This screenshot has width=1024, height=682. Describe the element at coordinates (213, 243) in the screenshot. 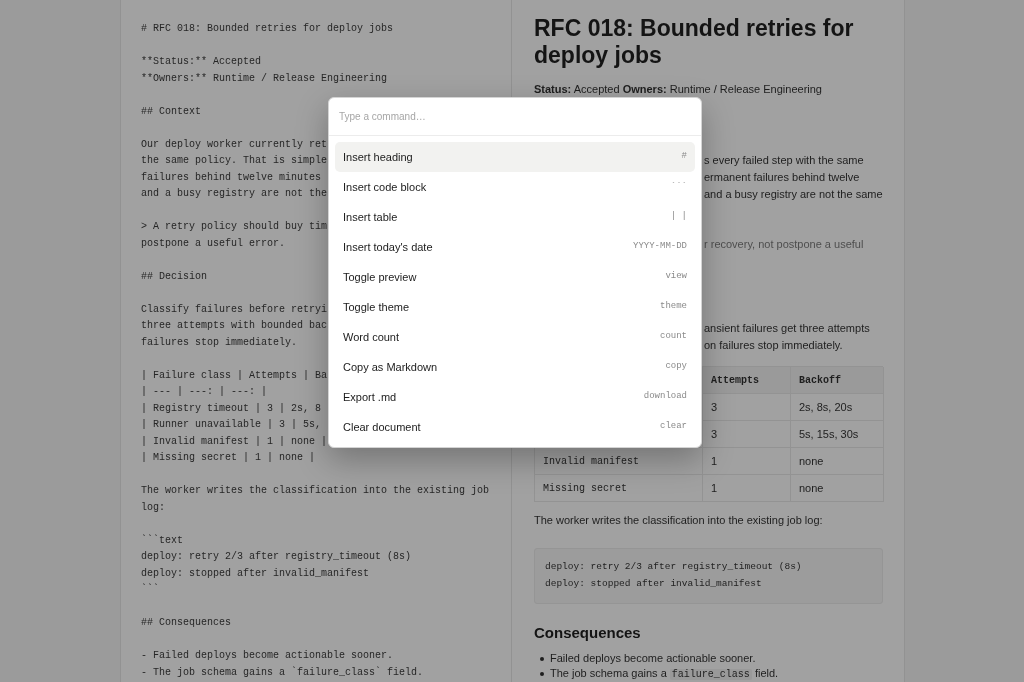

I see `markdown-line: postpone a useful error.` at that location.